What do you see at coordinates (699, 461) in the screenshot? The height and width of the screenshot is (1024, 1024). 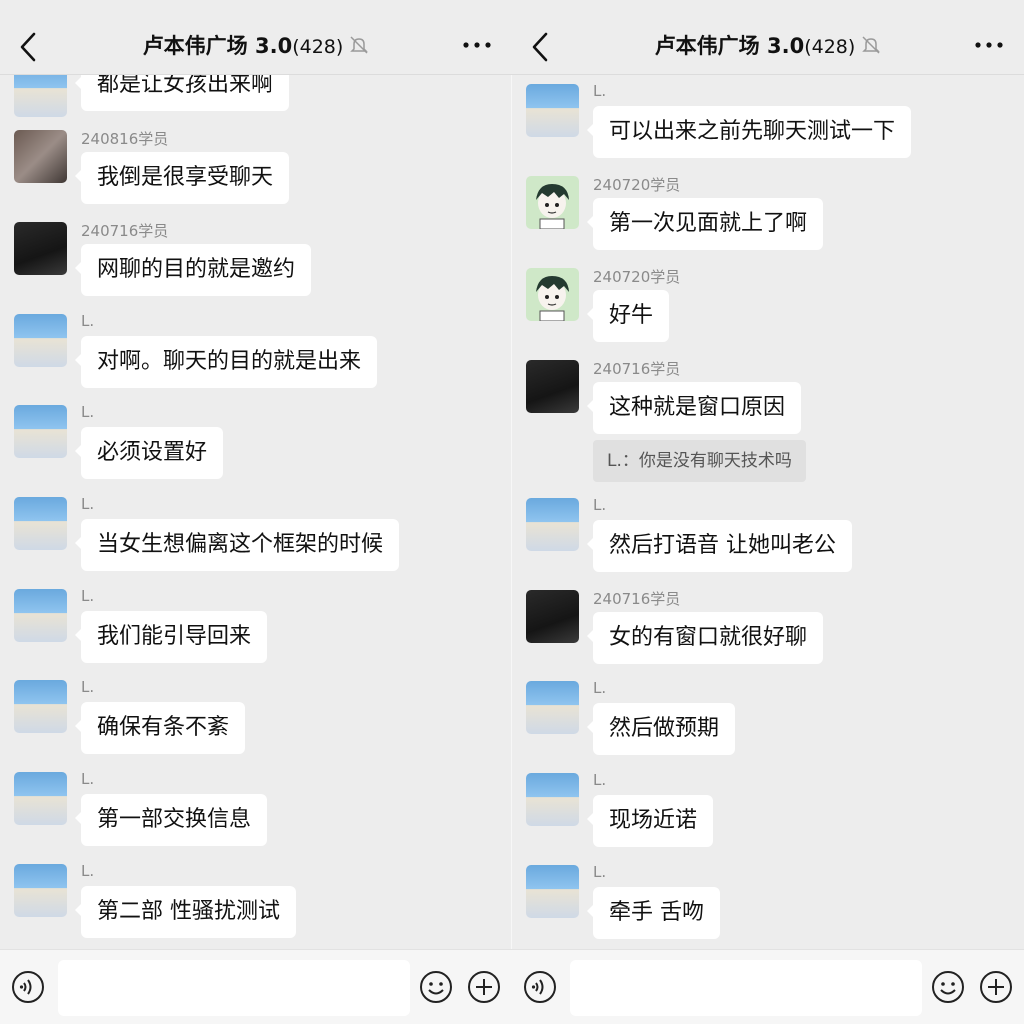 I see `quoted-message: L.：你是没有聊天技术吗` at bounding box center [699, 461].